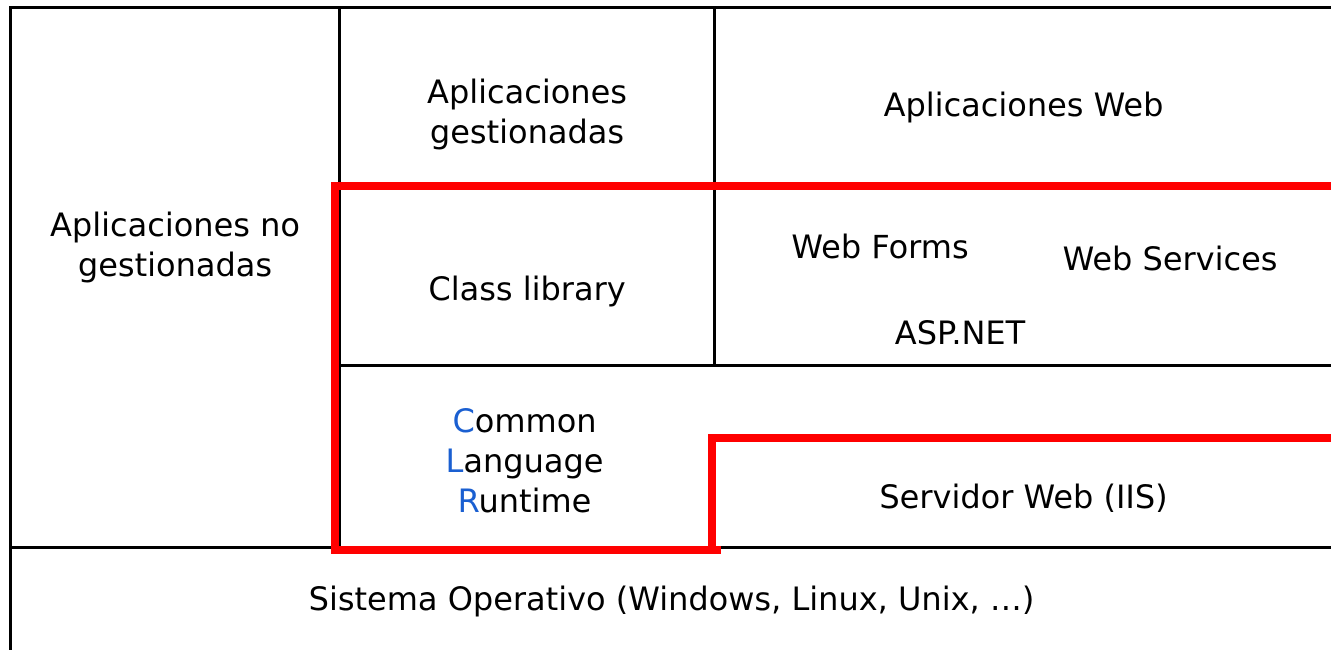  I want to click on clr-rest-runtime: untime, so click(535, 501).